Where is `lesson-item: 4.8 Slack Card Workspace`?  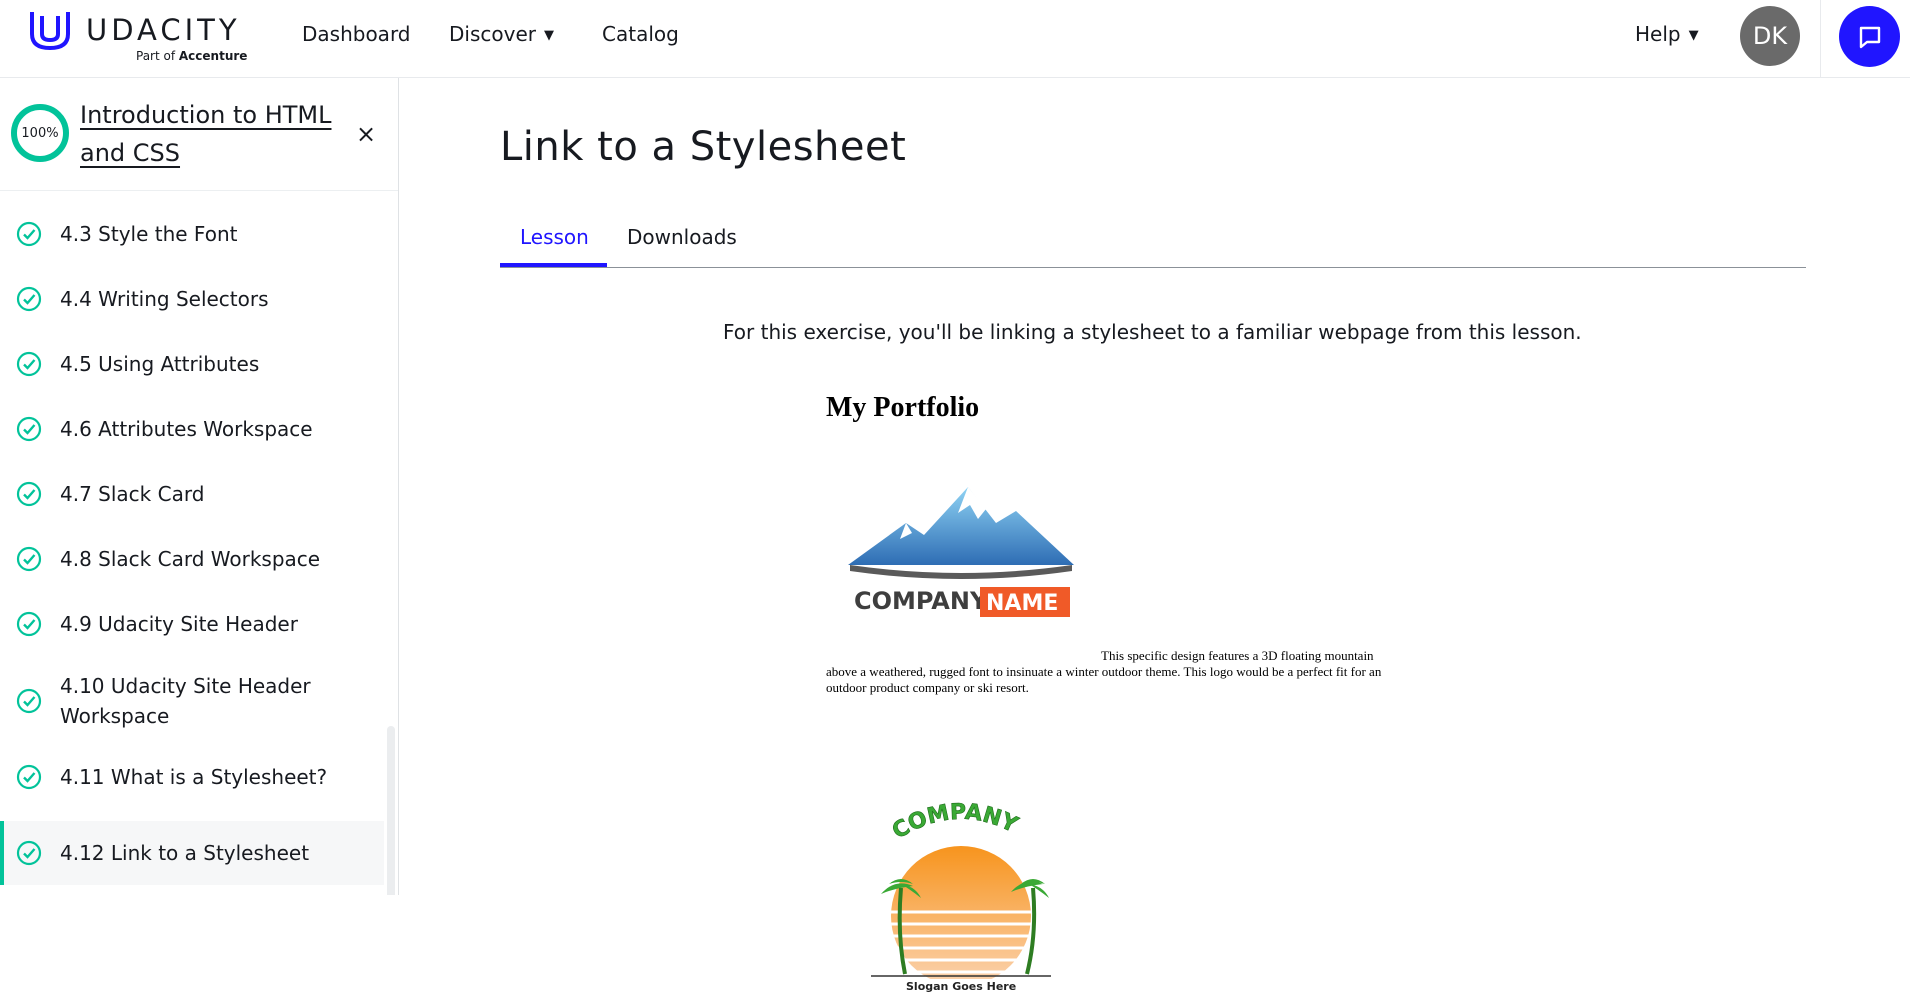 lesson-item: 4.8 Slack Card Workspace is located at coordinates (192, 559).